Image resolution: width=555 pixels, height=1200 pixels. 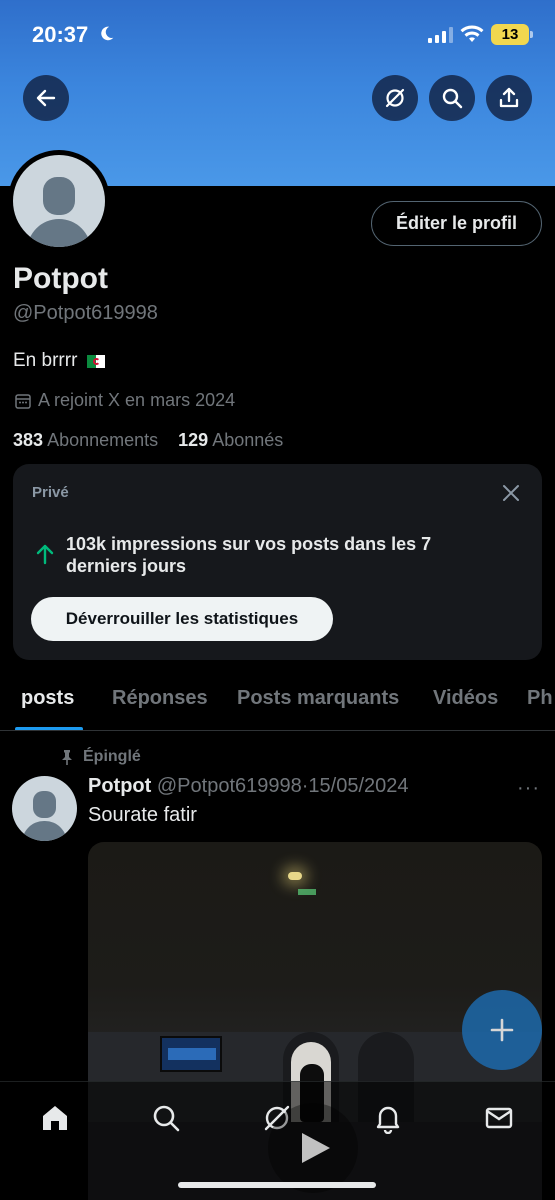 I want to click on joined-text: A rejoint X en mars 2024, so click(x=137, y=400).